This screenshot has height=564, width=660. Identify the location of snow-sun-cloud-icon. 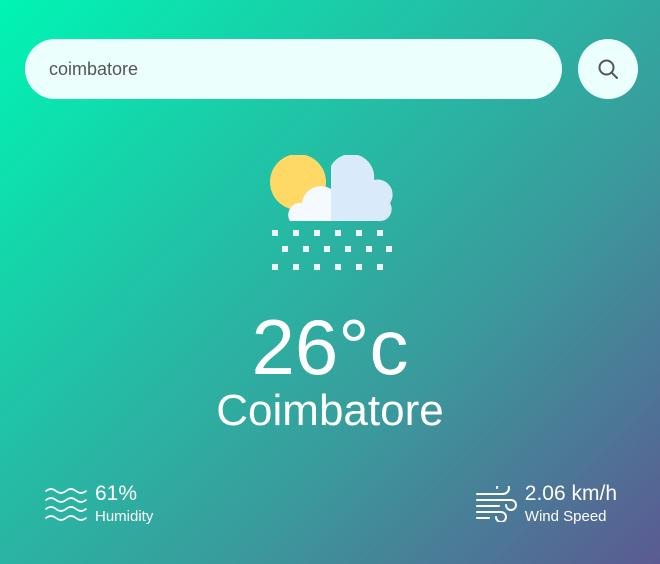
(331, 212).